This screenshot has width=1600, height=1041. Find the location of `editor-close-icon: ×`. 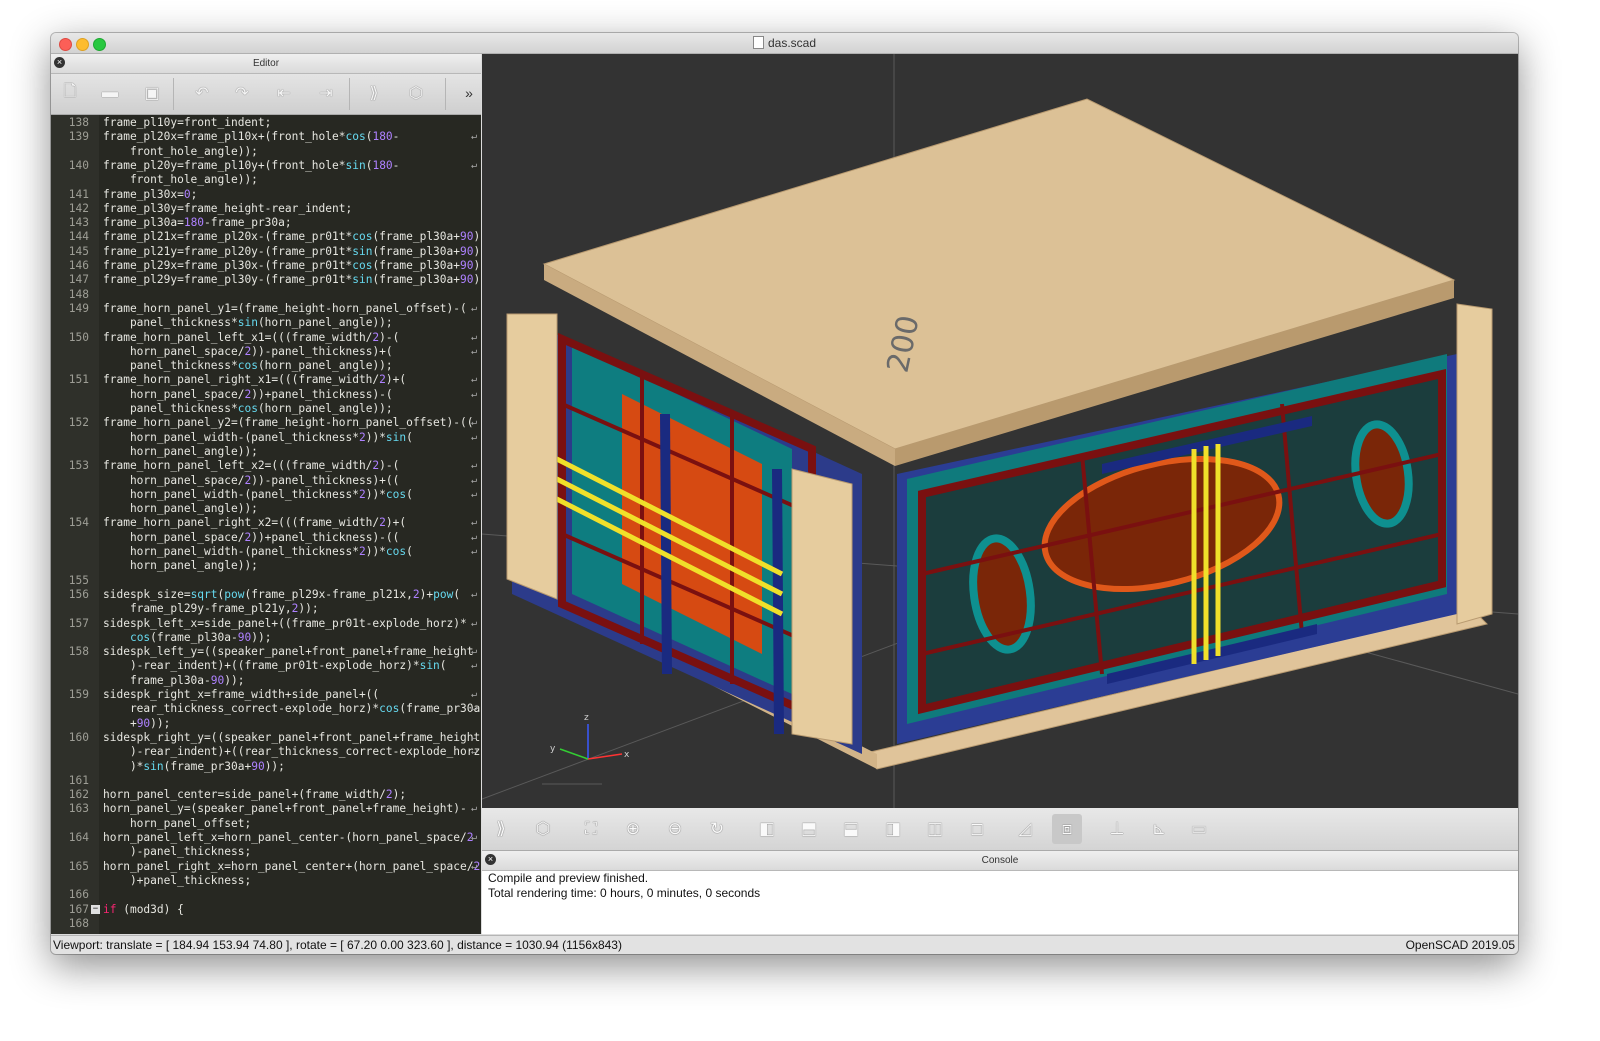

editor-close-icon: × is located at coordinates (59, 62).